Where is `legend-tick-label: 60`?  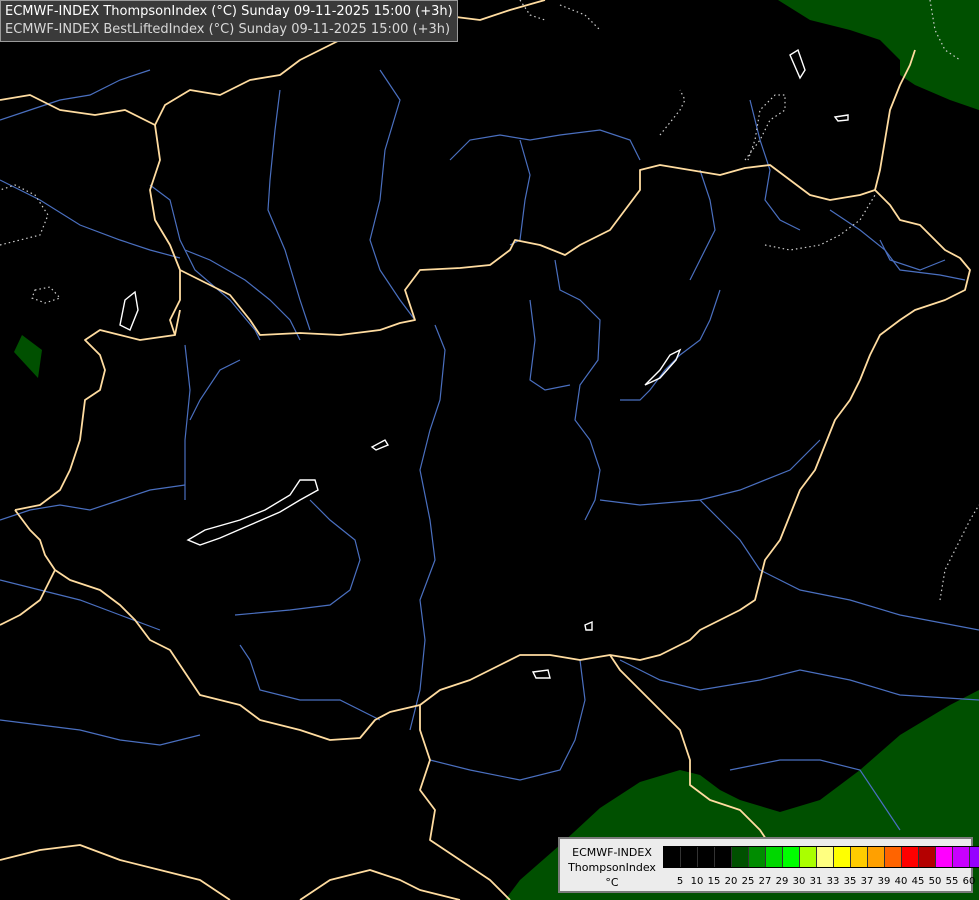
legend-tick-label: 60 is located at coordinates (969, 881).